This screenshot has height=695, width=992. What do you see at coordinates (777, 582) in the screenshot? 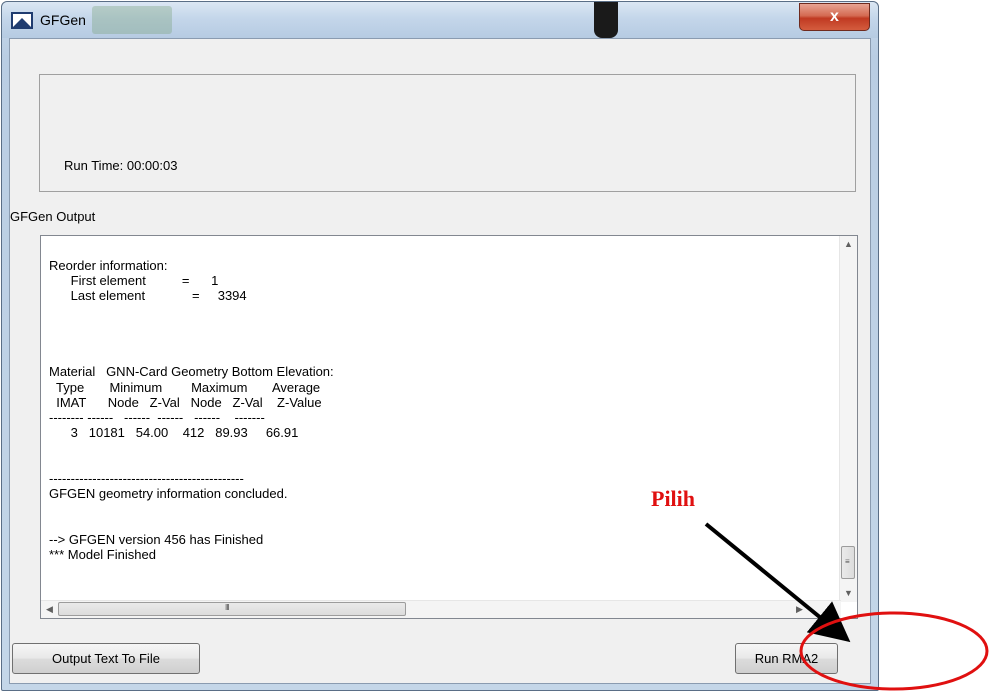
I see `annotation-arrow` at bounding box center [777, 582].